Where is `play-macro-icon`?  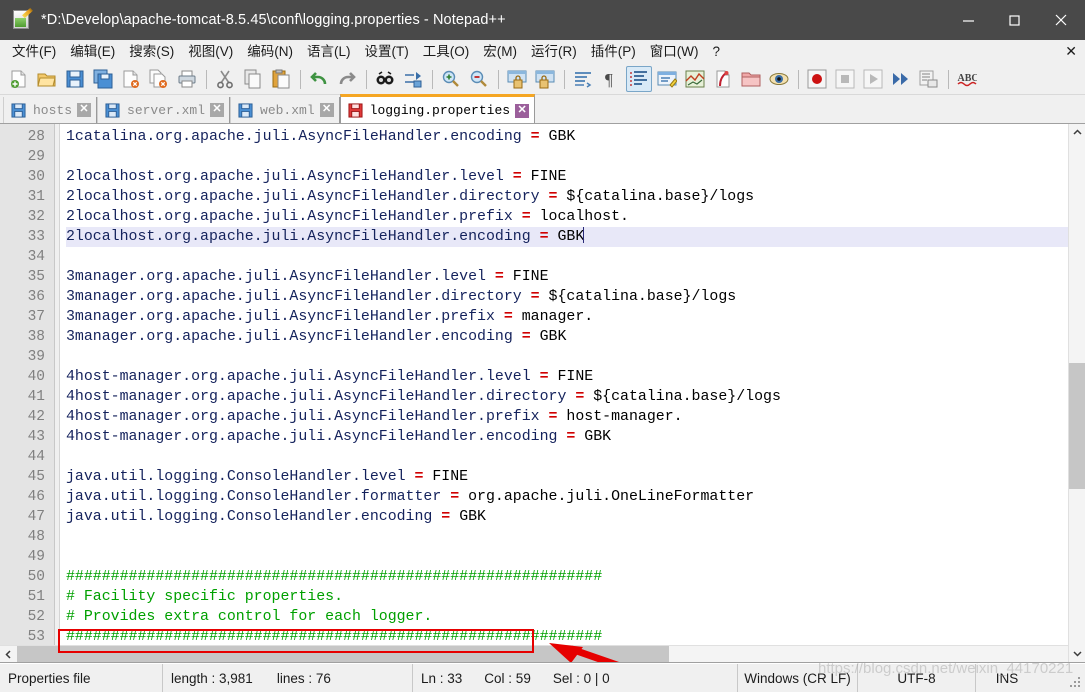
play-macro-icon is located at coordinates (873, 79).